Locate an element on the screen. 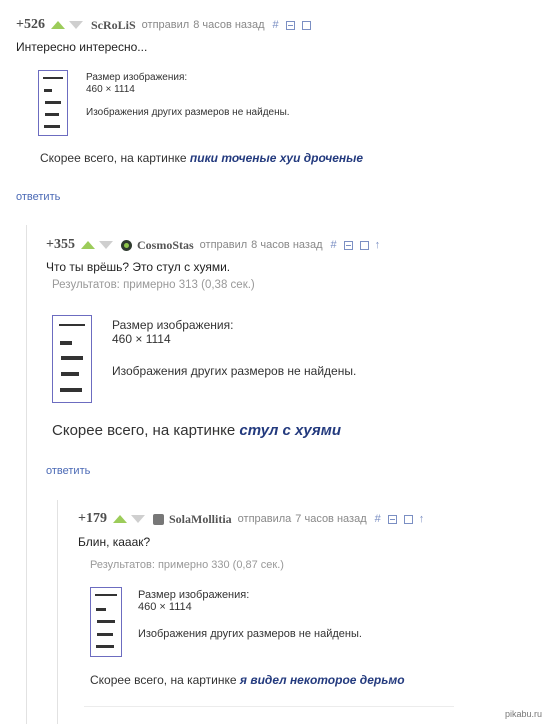 This screenshot has width=553, height=724. comment-time: 7 часов назад is located at coordinates (330, 519).